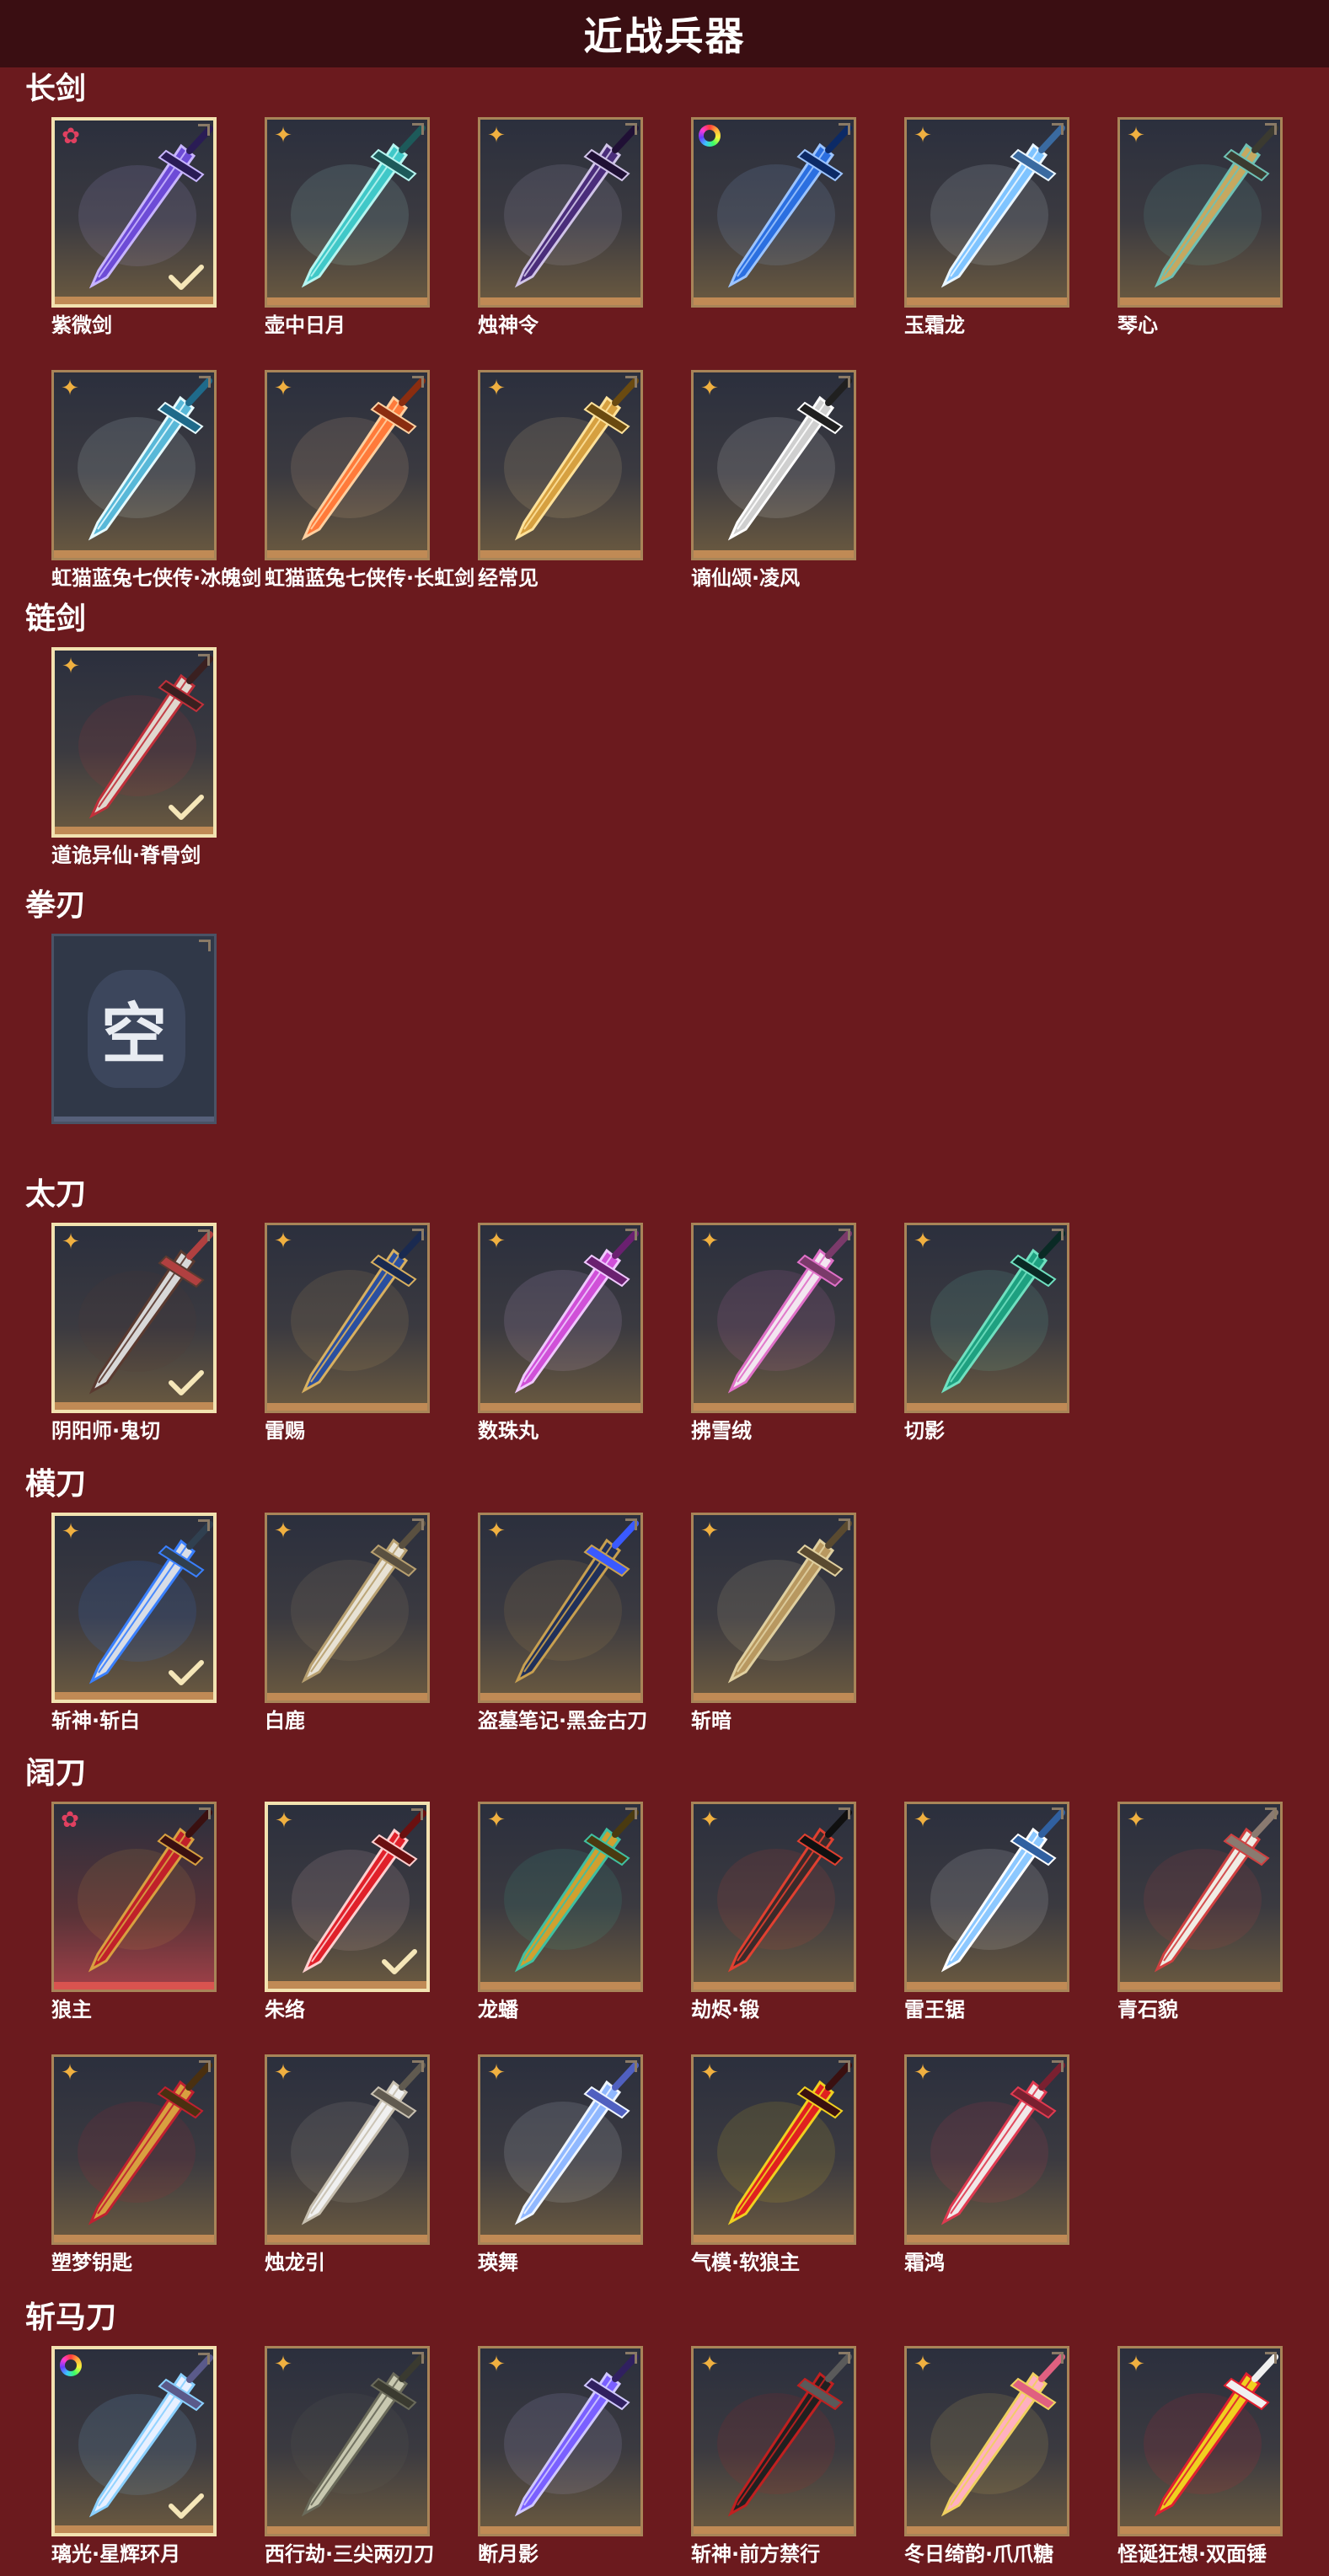 This screenshot has width=1329, height=2576. I want to click on weapon-name: 切影, so click(924, 1431).